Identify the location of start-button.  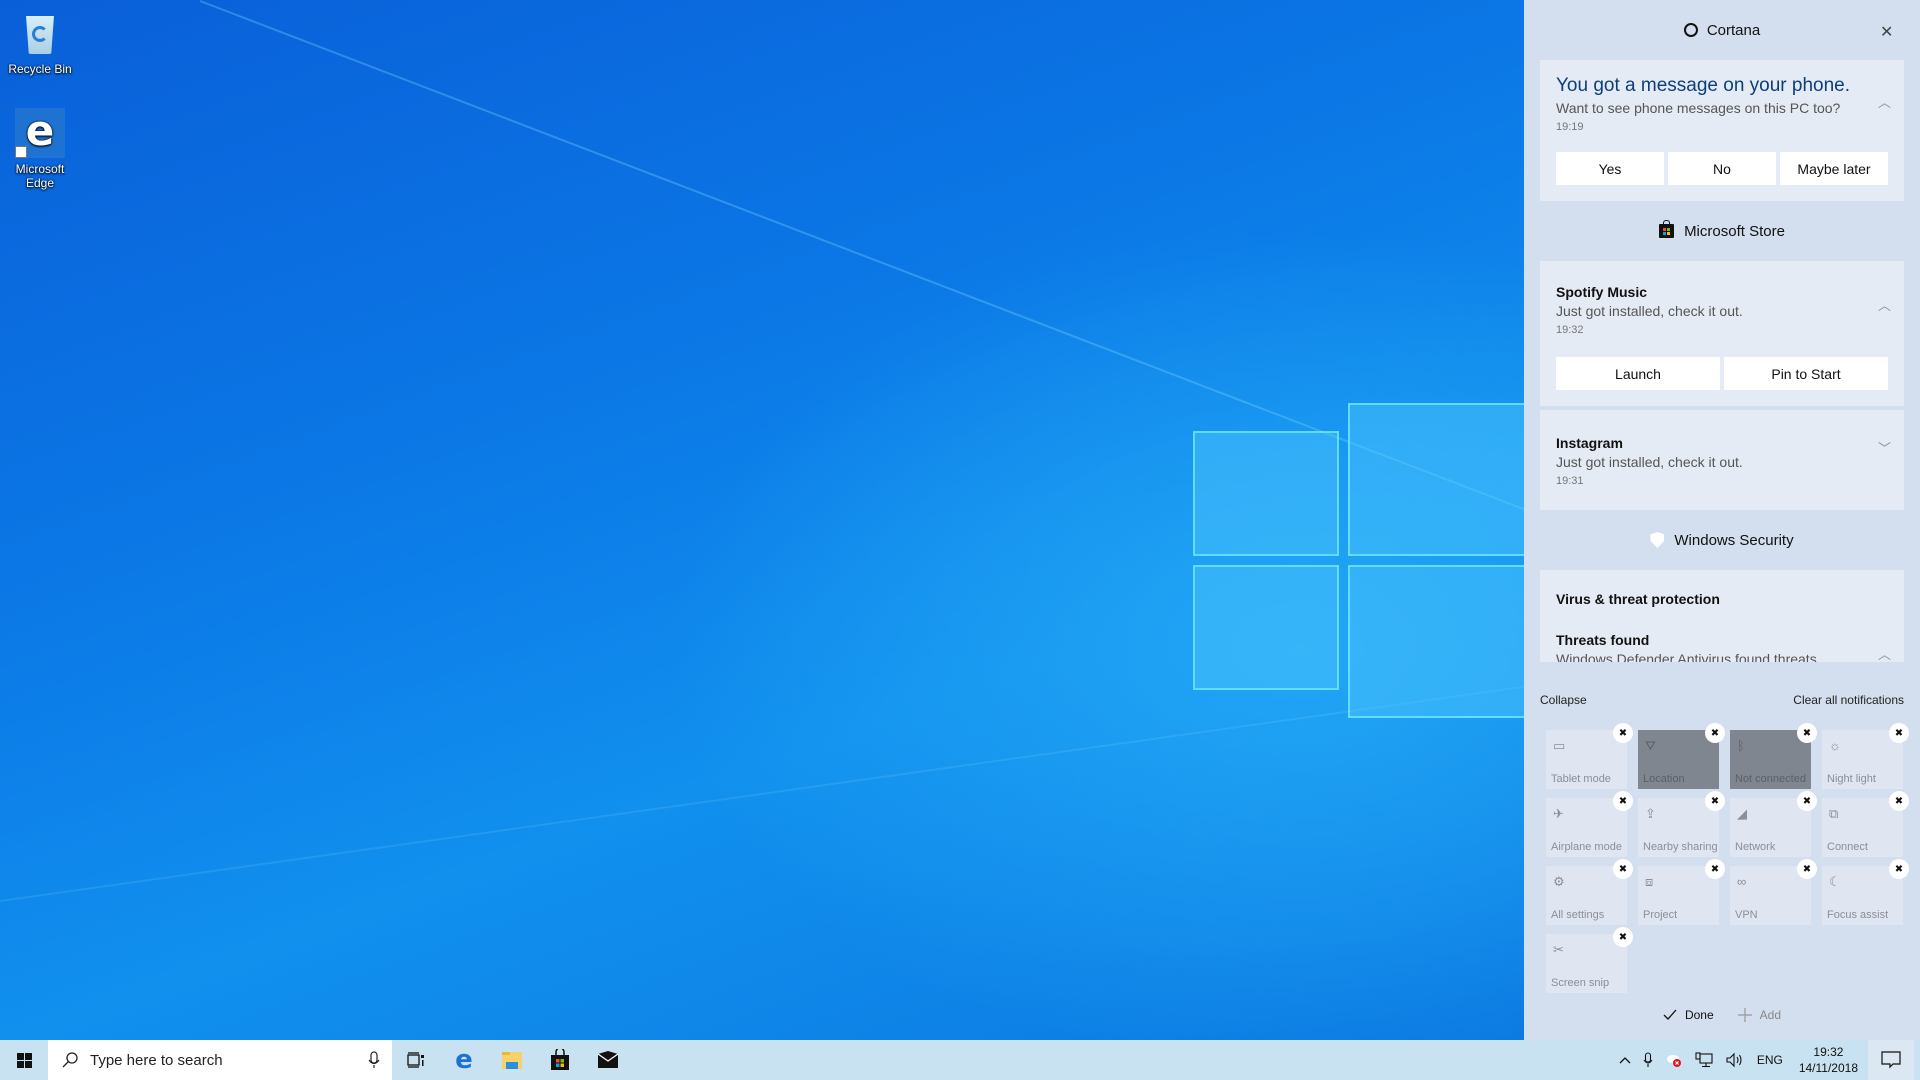
(24, 1060).